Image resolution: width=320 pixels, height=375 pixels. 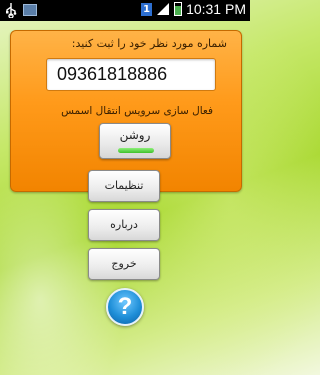 I want to click on clock-time: 10:31 PM, so click(x=216, y=9).